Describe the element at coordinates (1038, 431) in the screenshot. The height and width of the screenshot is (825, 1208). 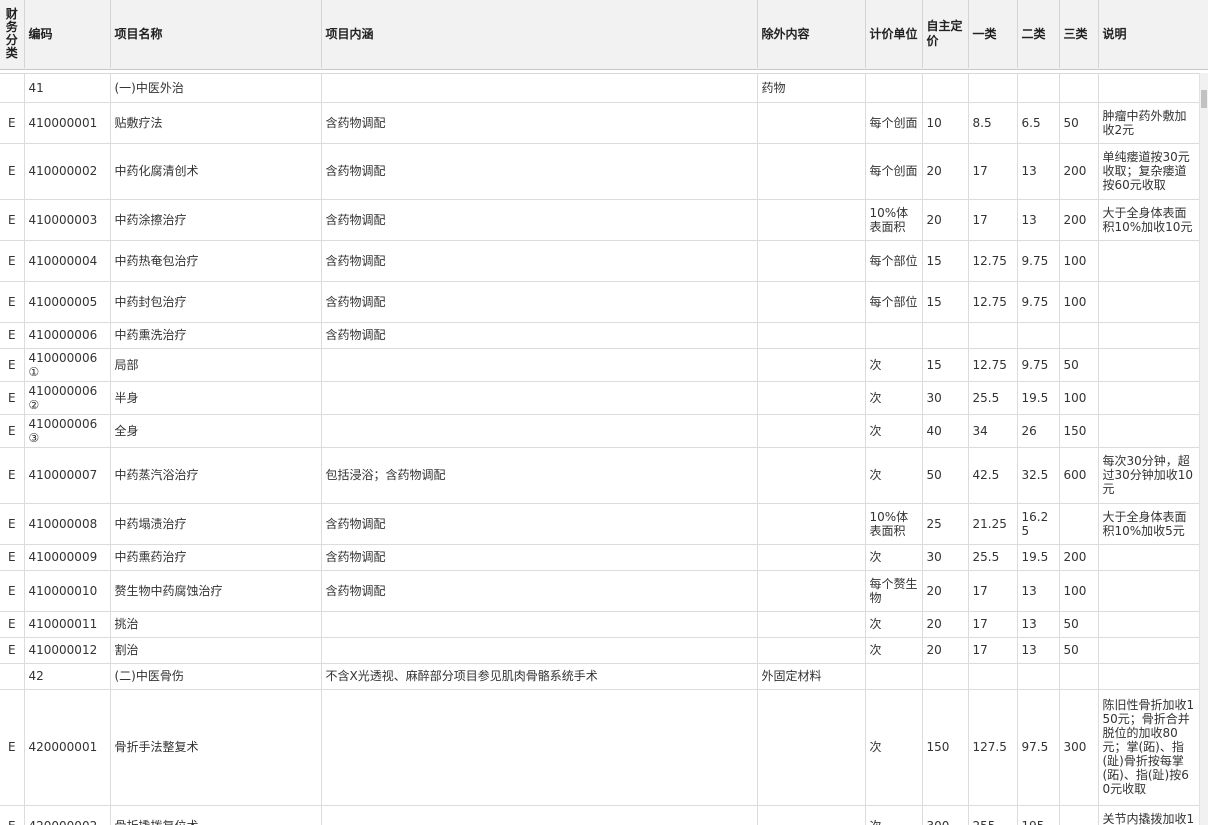
I see `cell-class-2: 26` at that location.